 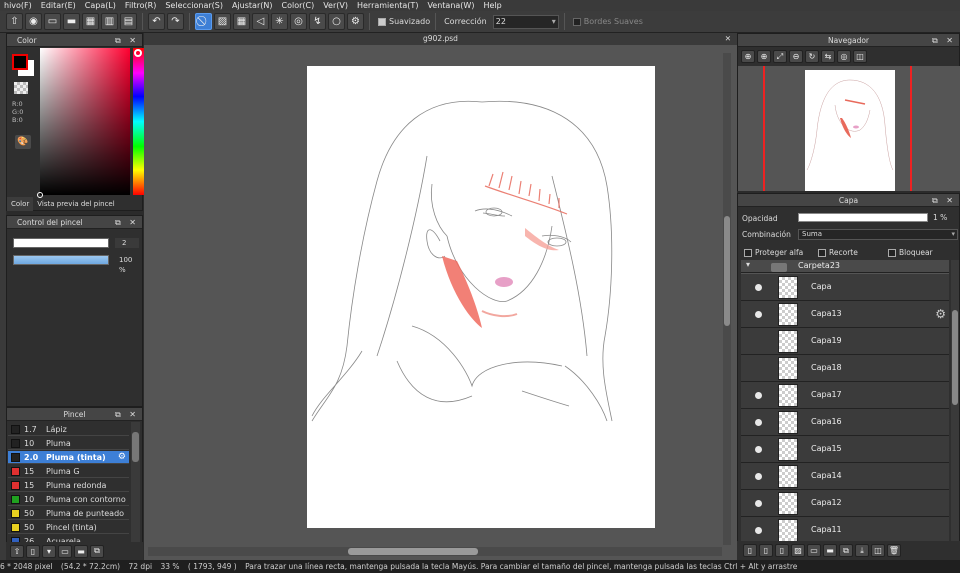 I want to click on layer-settings-icon: ◫, so click(x=878, y=550).